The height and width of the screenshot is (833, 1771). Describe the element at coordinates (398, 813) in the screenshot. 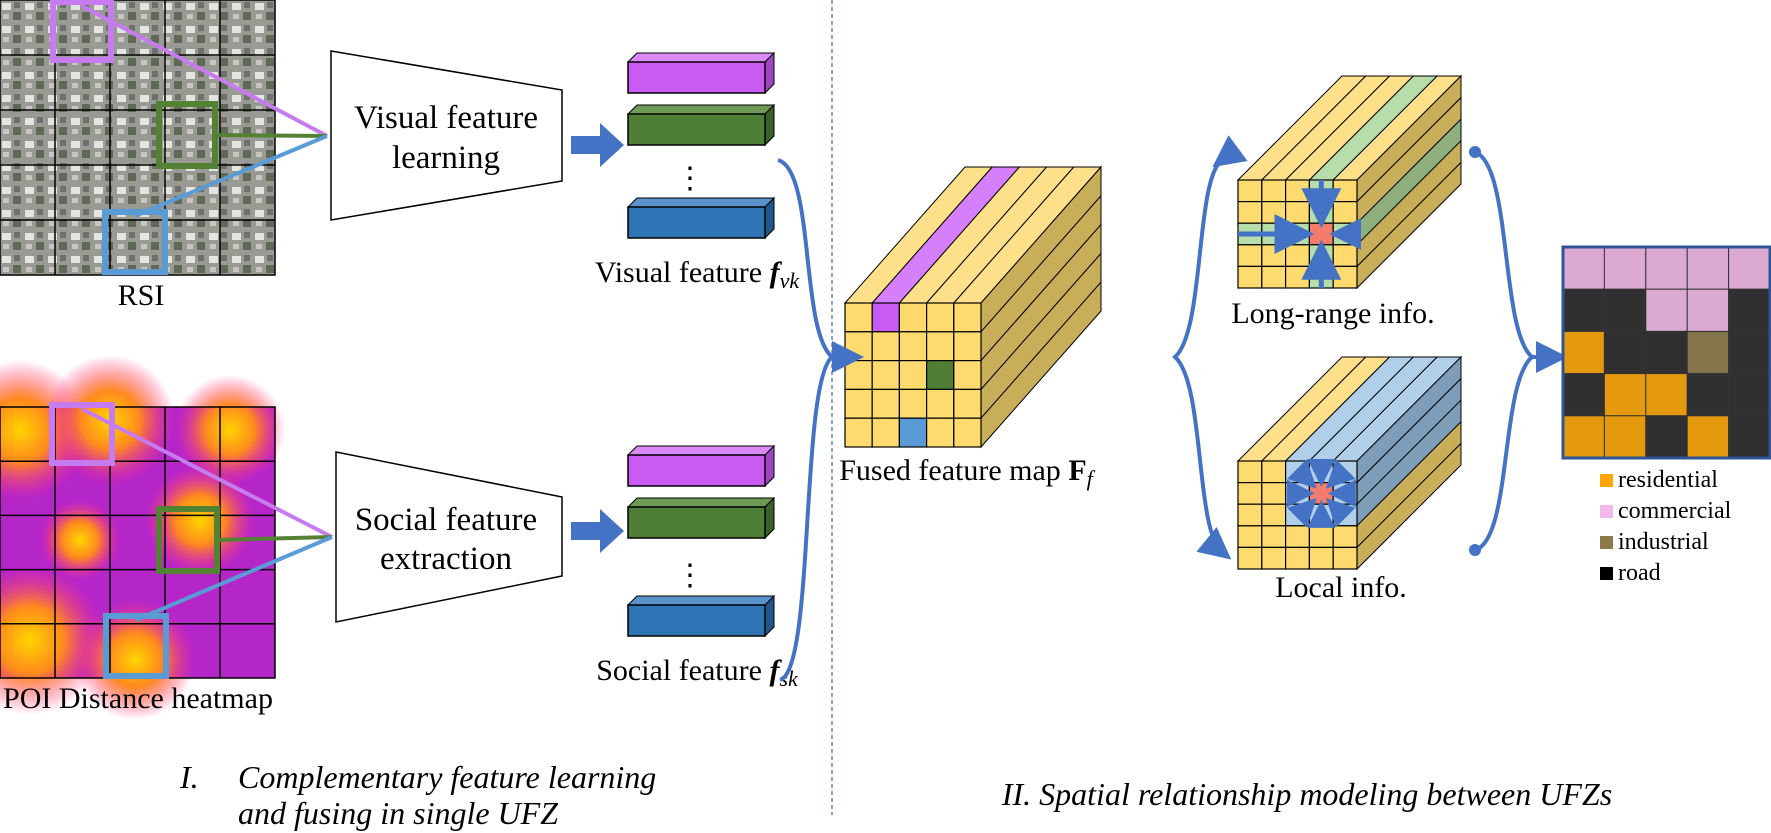

I see `caption-part1-line2: and fusing in single UFZ` at that location.